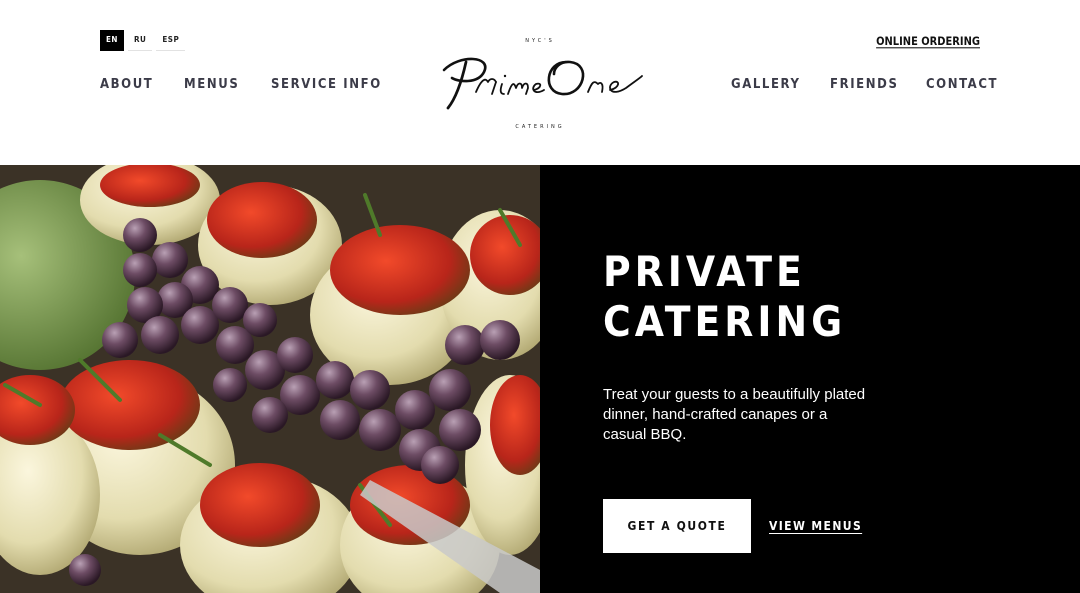 This screenshot has width=1080, height=593. What do you see at coordinates (326, 84) in the screenshot?
I see `nav-service-info: SERVICE INFO` at bounding box center [326, 84].